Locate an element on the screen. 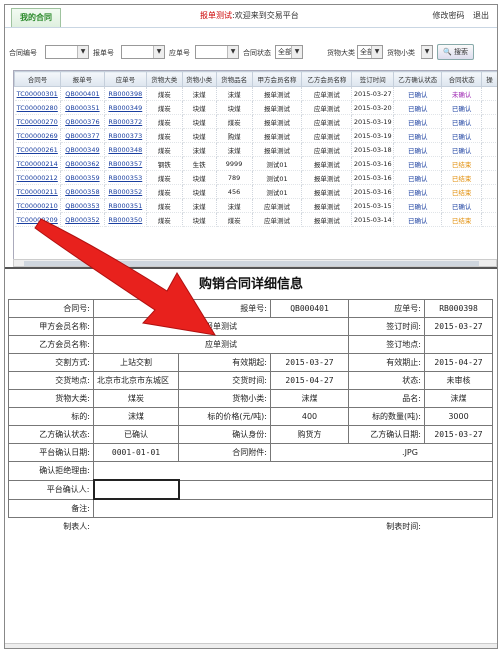  subcategory-select: ▼ is located at coordinates (427, 52).